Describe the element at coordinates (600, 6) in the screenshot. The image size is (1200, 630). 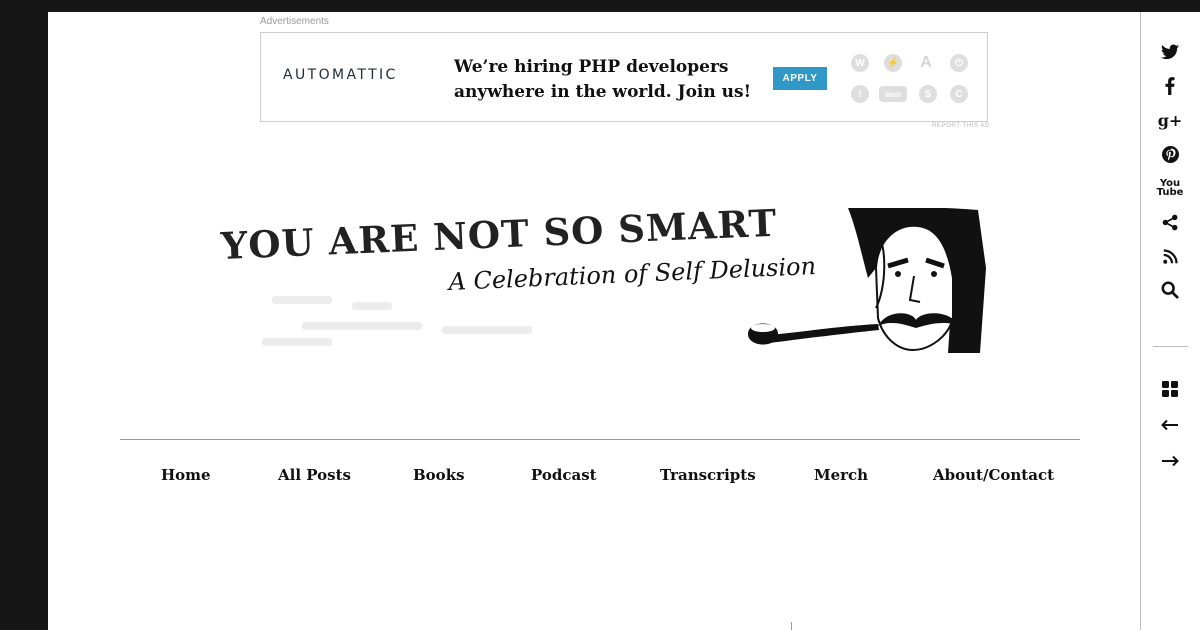
I see `top-frame` at that location.